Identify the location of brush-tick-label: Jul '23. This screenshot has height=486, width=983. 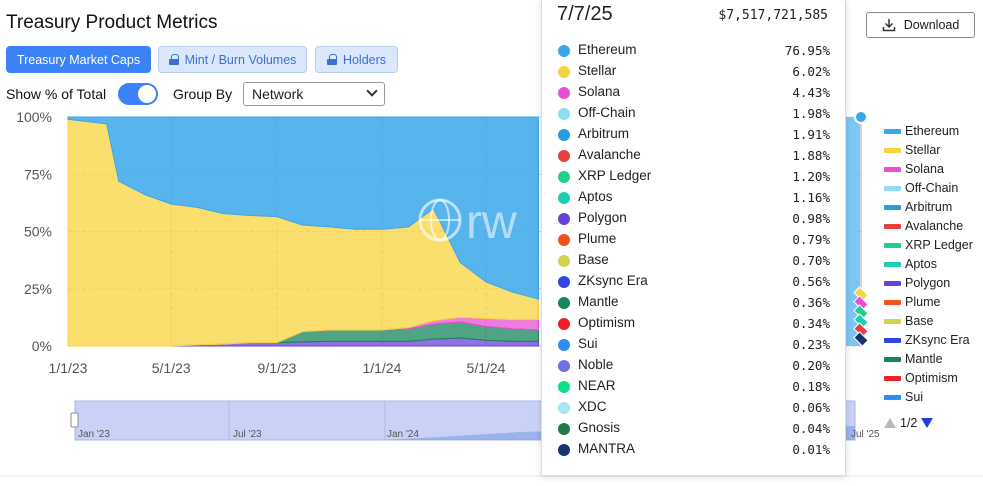
(247, 434).